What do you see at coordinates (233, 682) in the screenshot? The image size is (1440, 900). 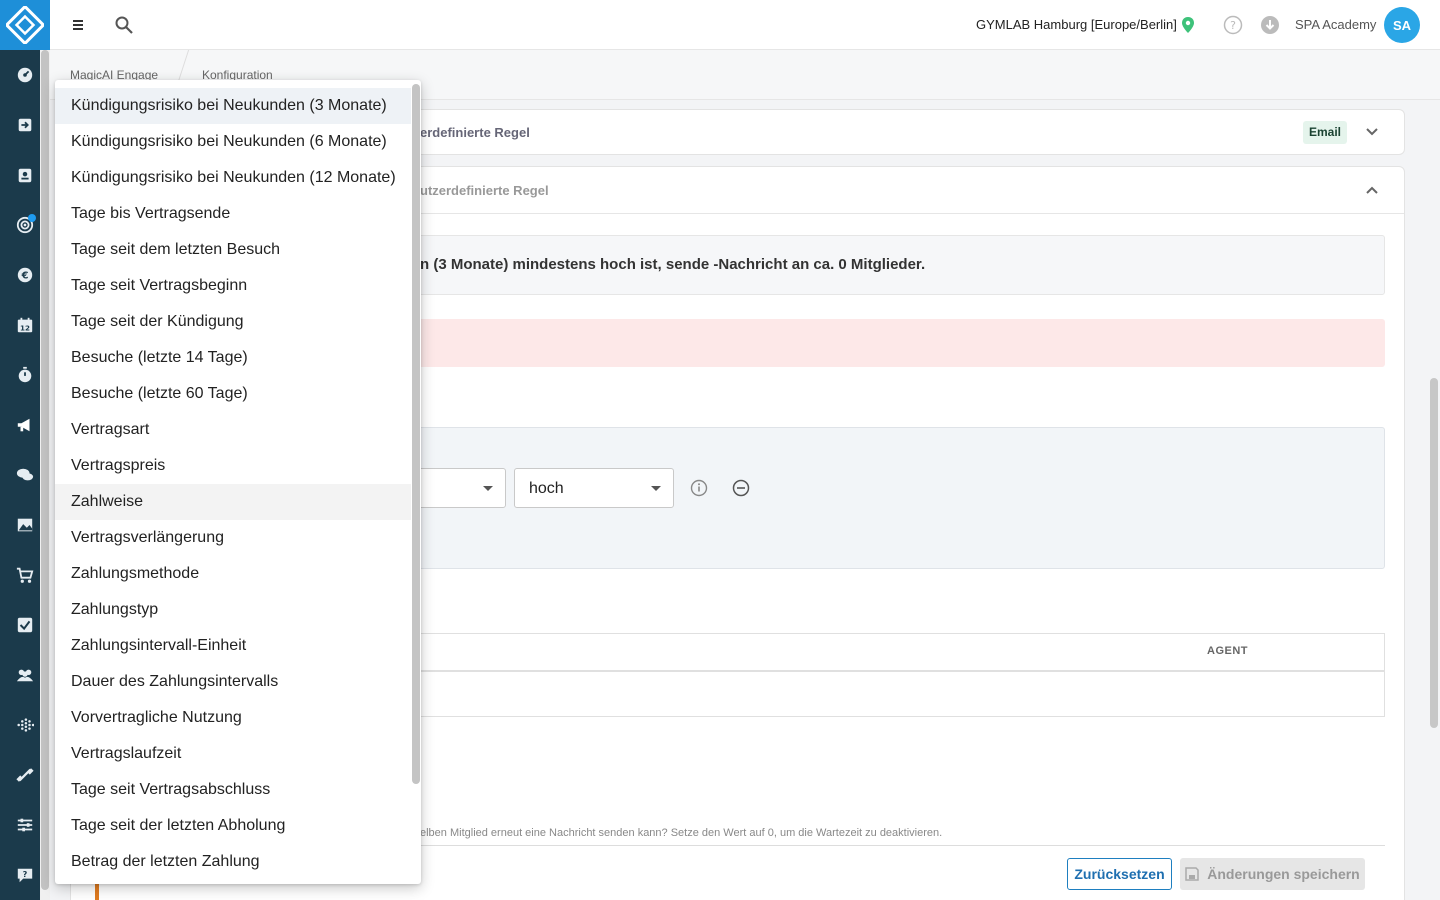 I see `dropdown-option: Dauer des Zahlungsintervalls` at bounding box center [233, 682].